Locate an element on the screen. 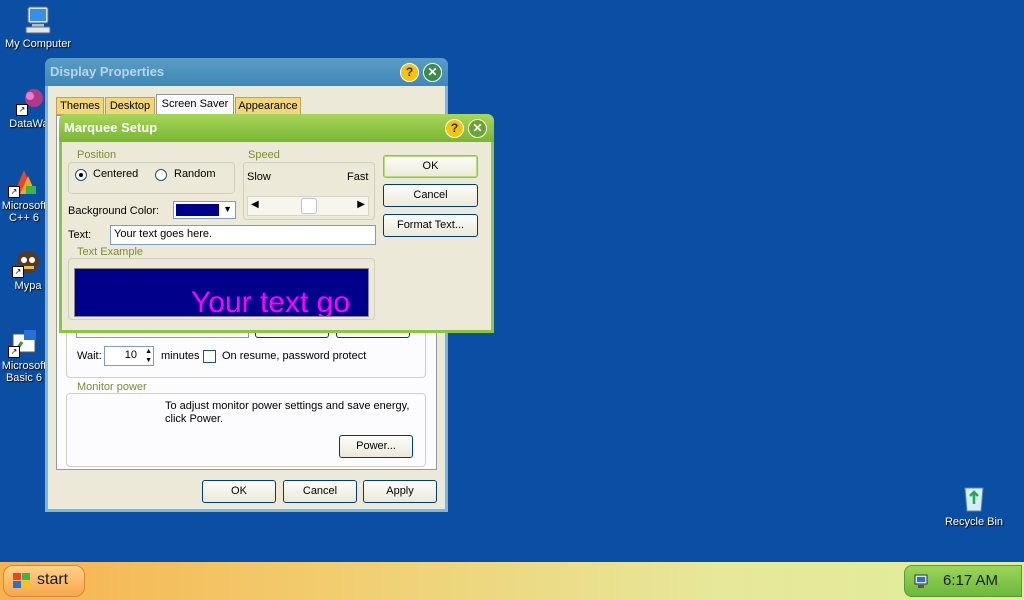 The image size is (1024, 600). speed-thumb is located at coordinates (309, 206).